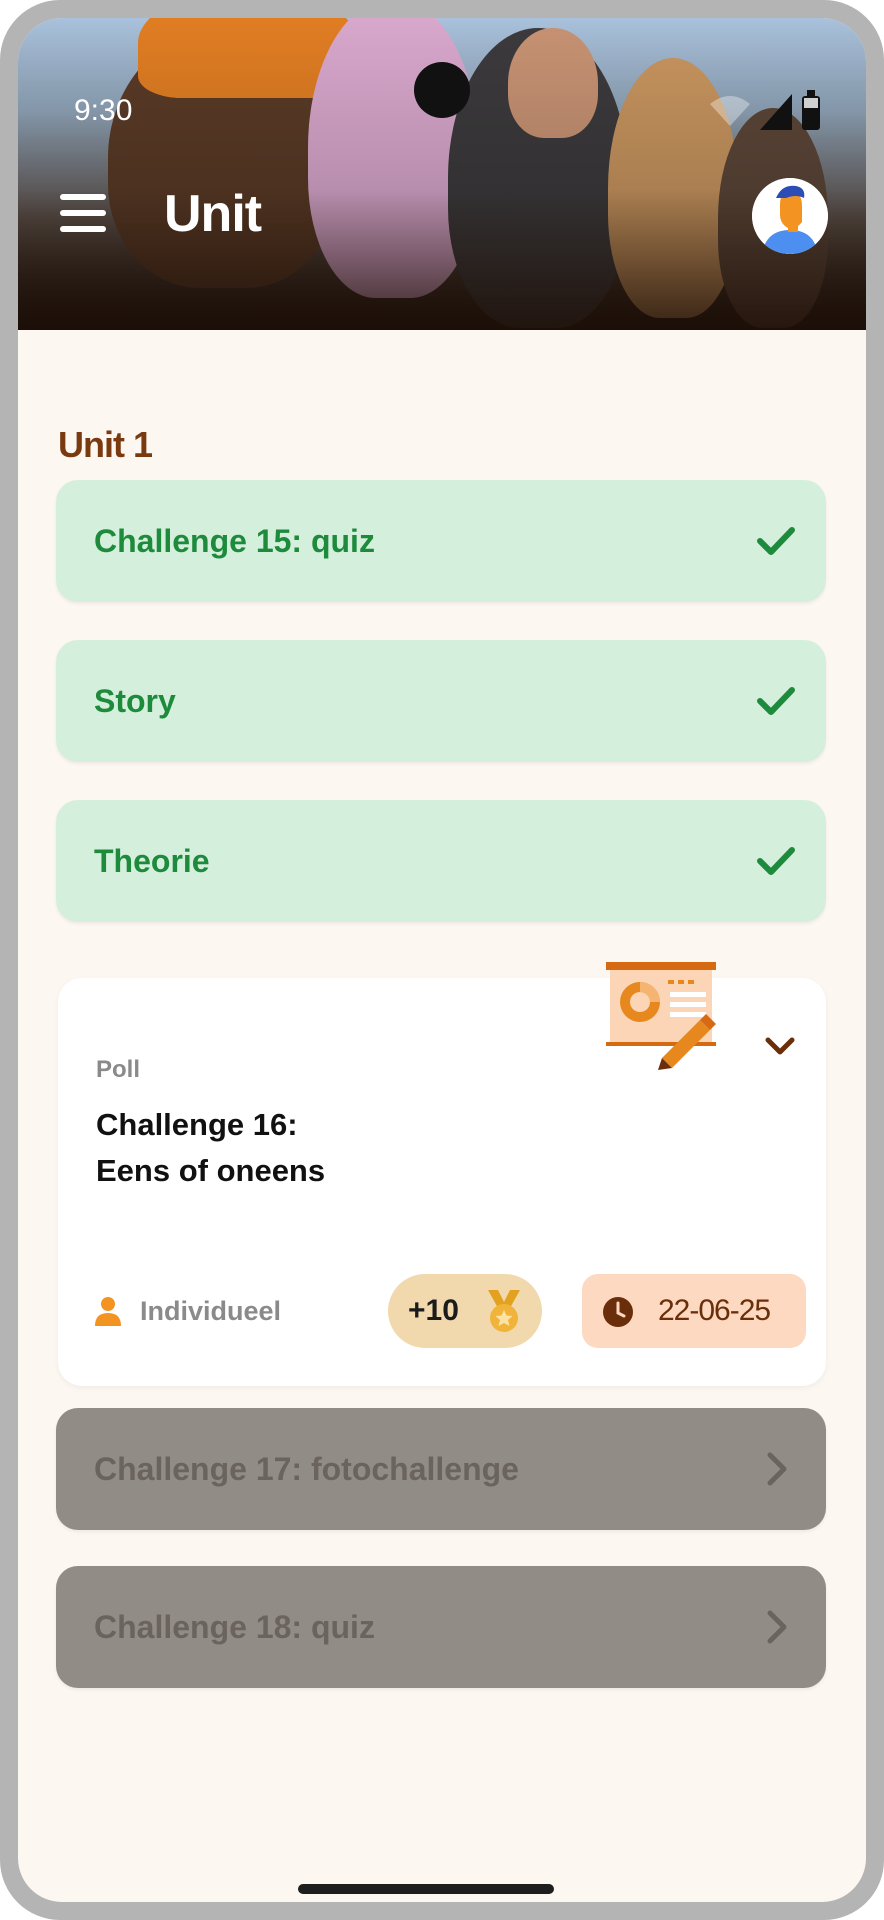 This screenshot has height=1920, width=884. I want to click on avatar, so click(790, 216).